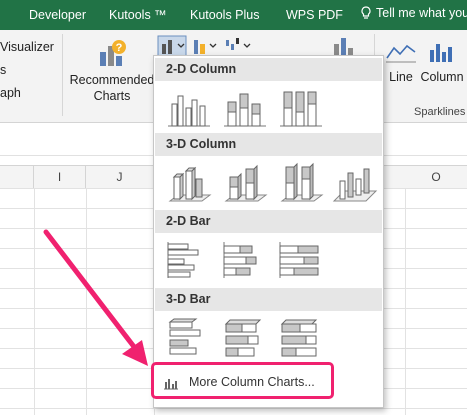  What do you see at coordinates (95, 297) in the screenshot?
I see `pointer-arrow-icon` at bounding box center [95, 297].